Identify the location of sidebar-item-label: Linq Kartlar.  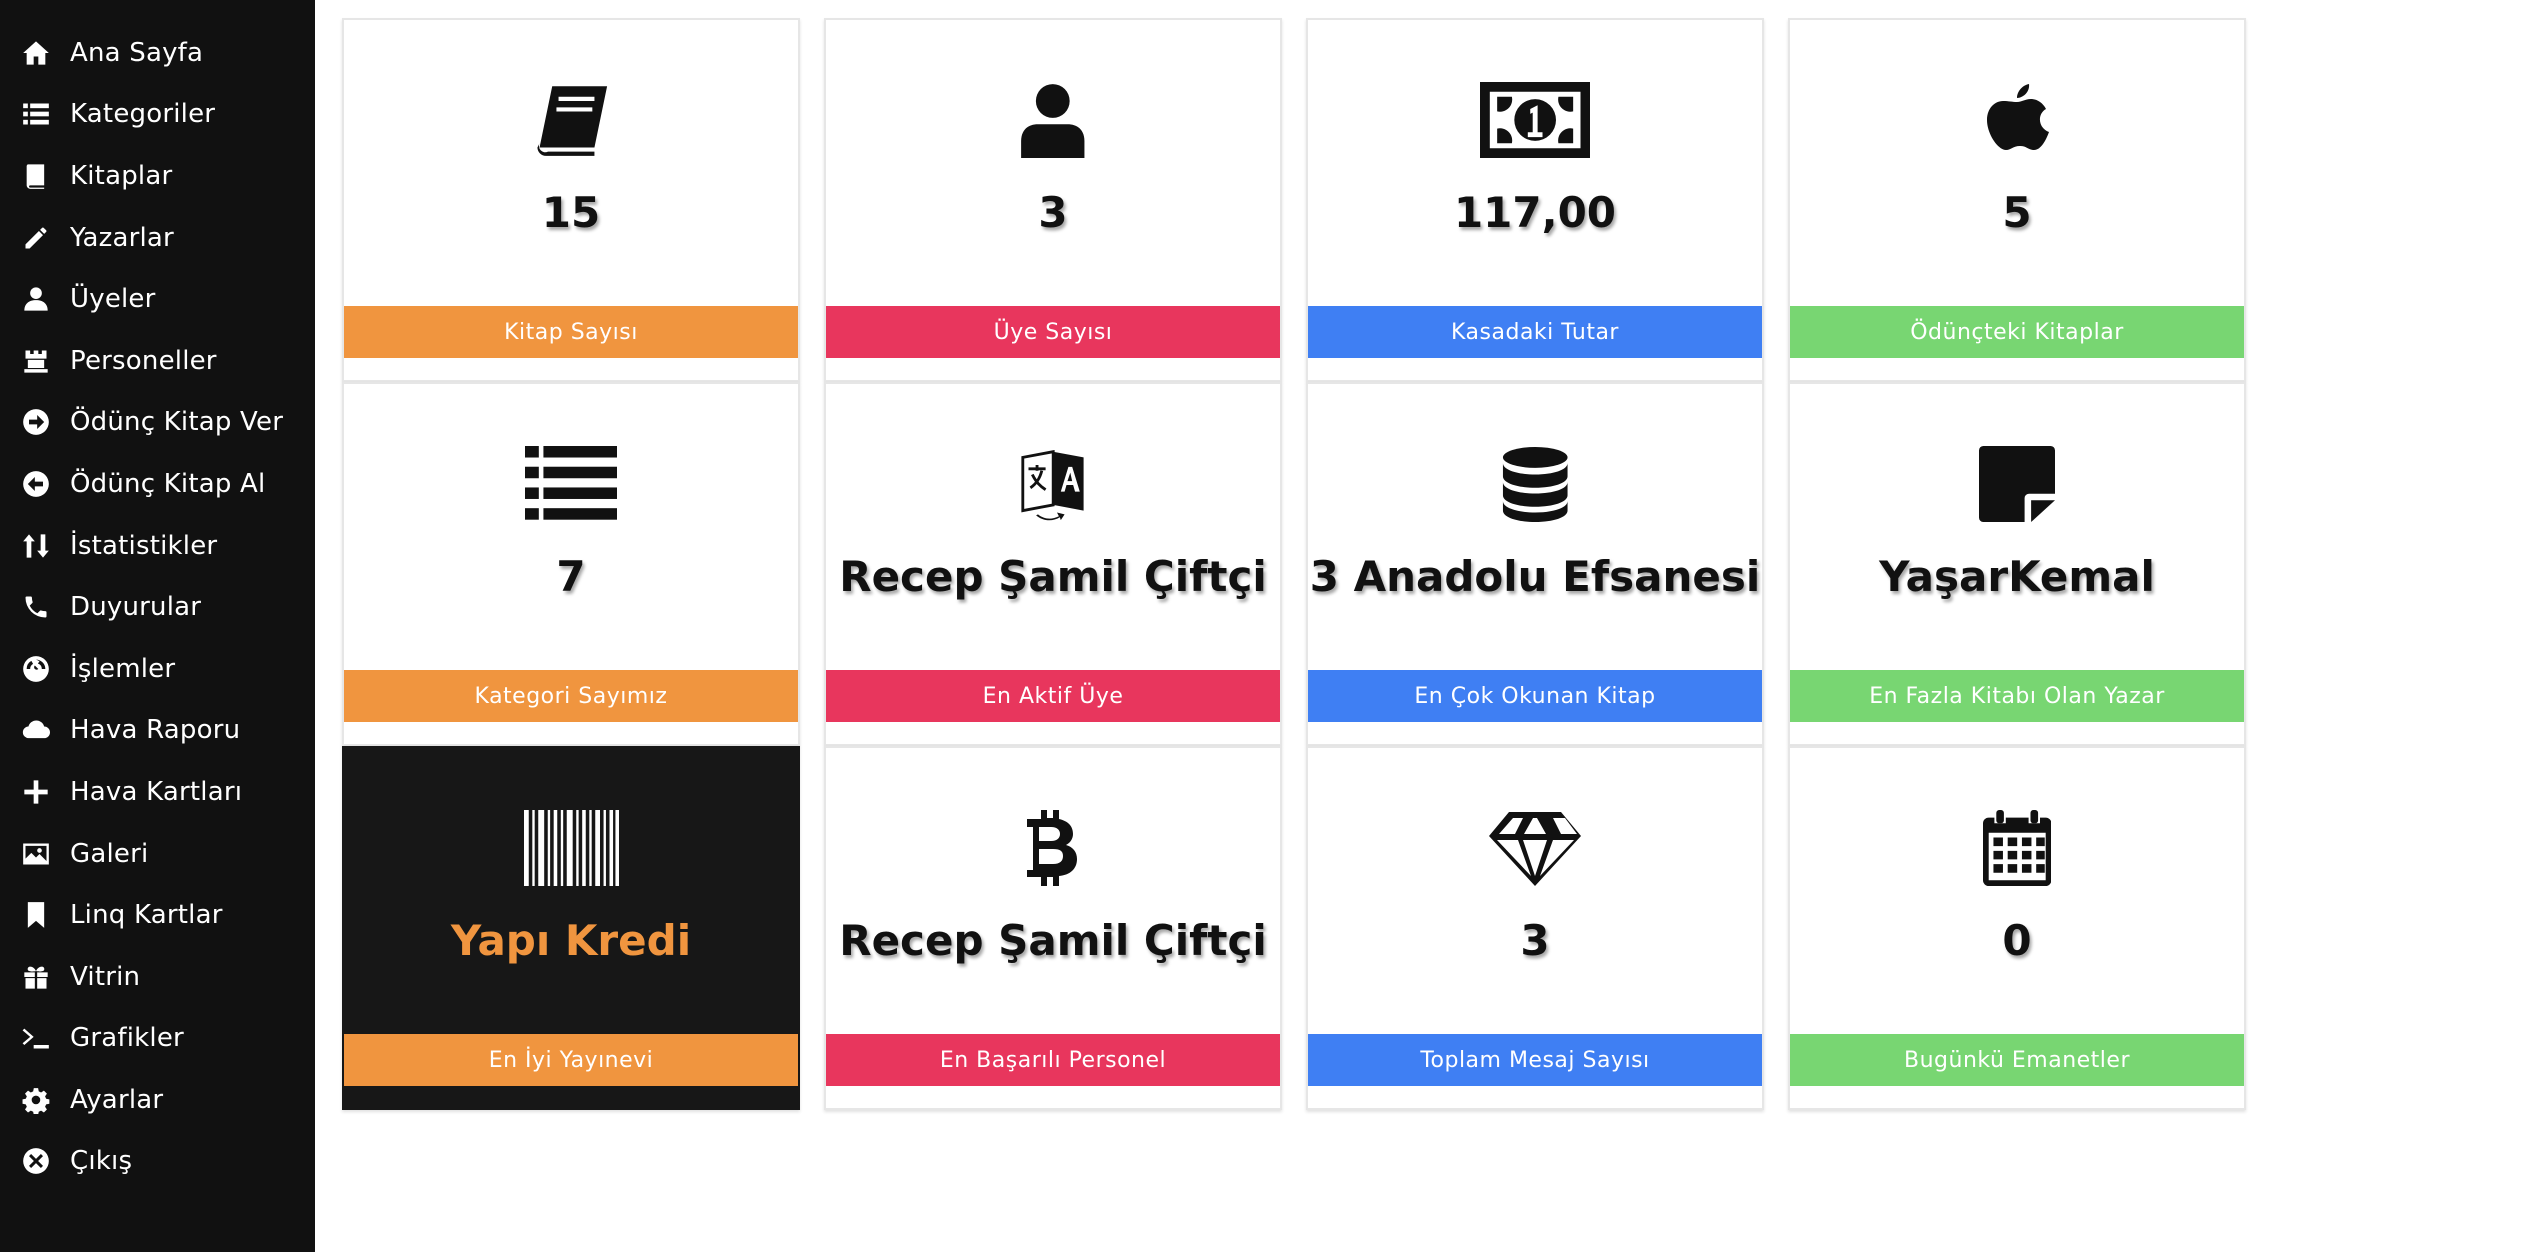
(146, 915).